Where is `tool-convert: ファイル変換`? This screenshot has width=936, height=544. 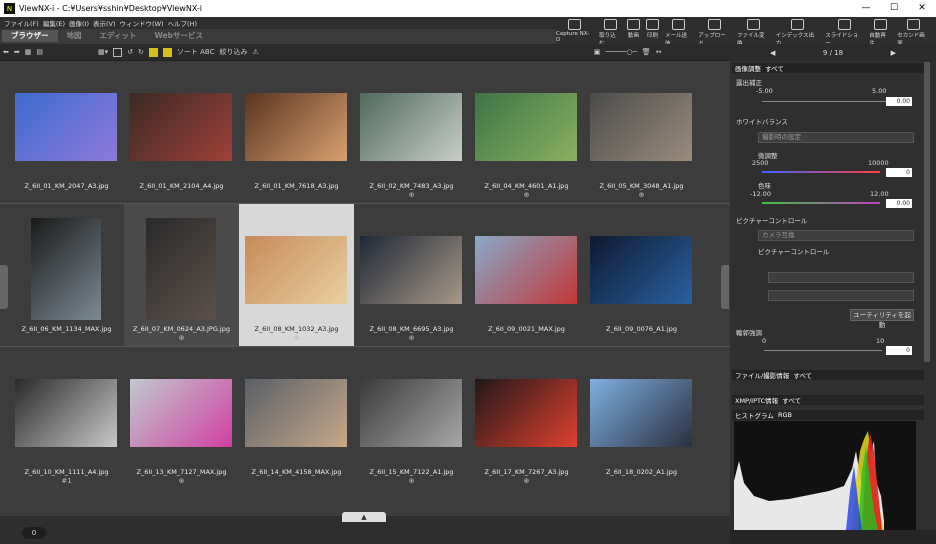
tool-convert: ファイル変換 is located at coordinates (753, 32).